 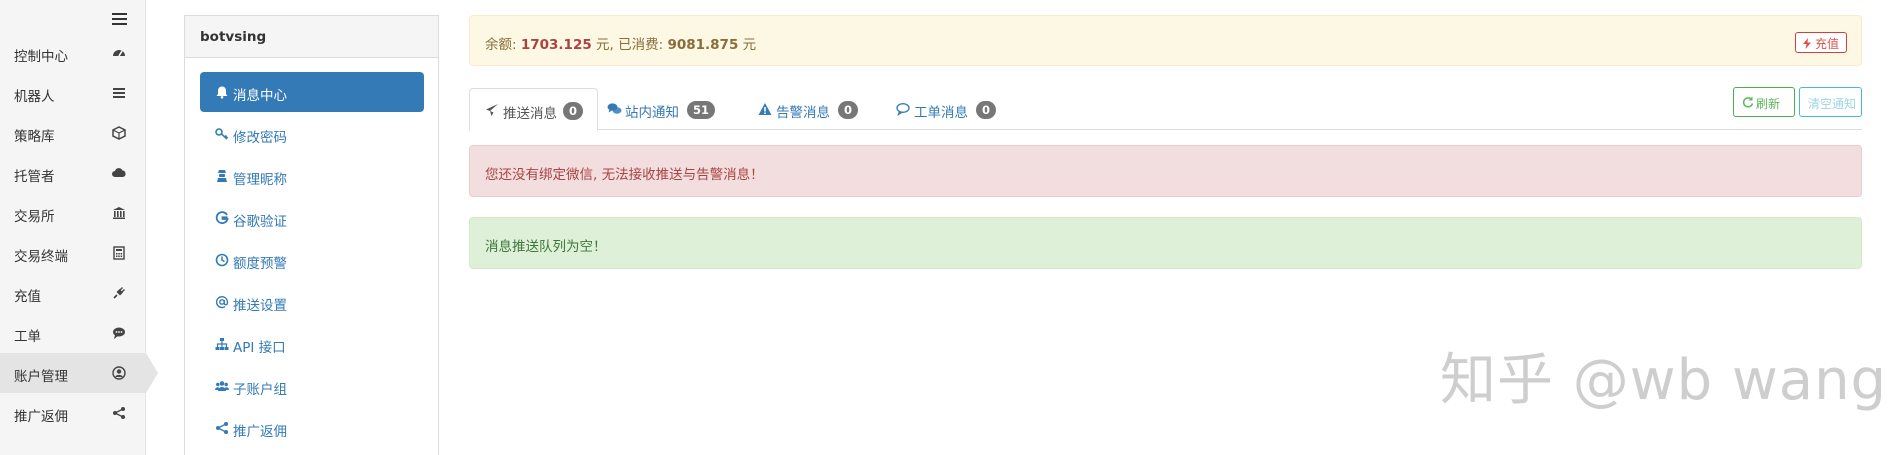 What do you see at coordinates (34, 217) in the screenshot?
I see `sidebar-item-label: 交易所` at bounding box center [34, 217].